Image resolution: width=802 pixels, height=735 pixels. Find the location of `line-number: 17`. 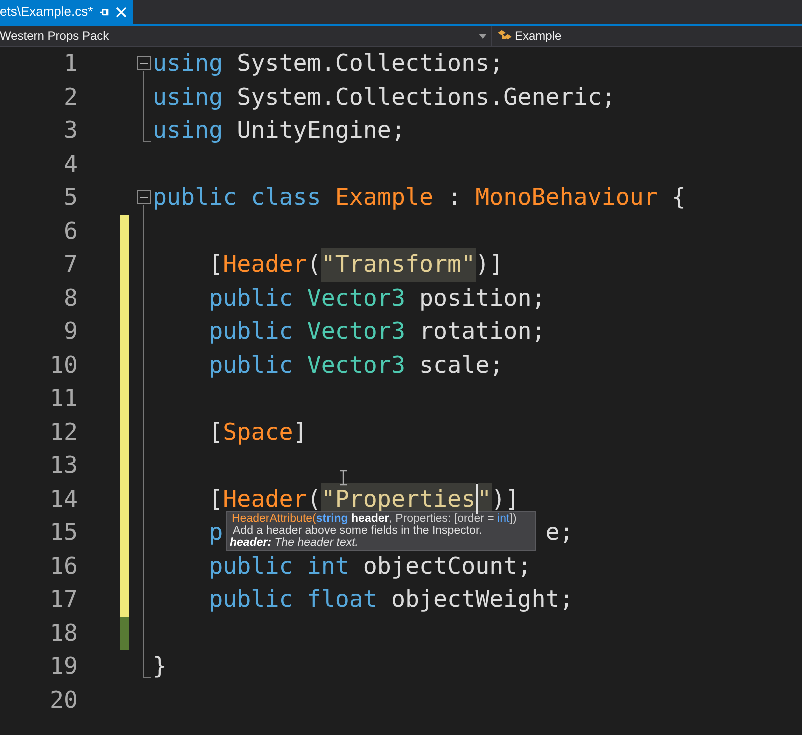

line-number: 17 is located at coordinates (63, 600).